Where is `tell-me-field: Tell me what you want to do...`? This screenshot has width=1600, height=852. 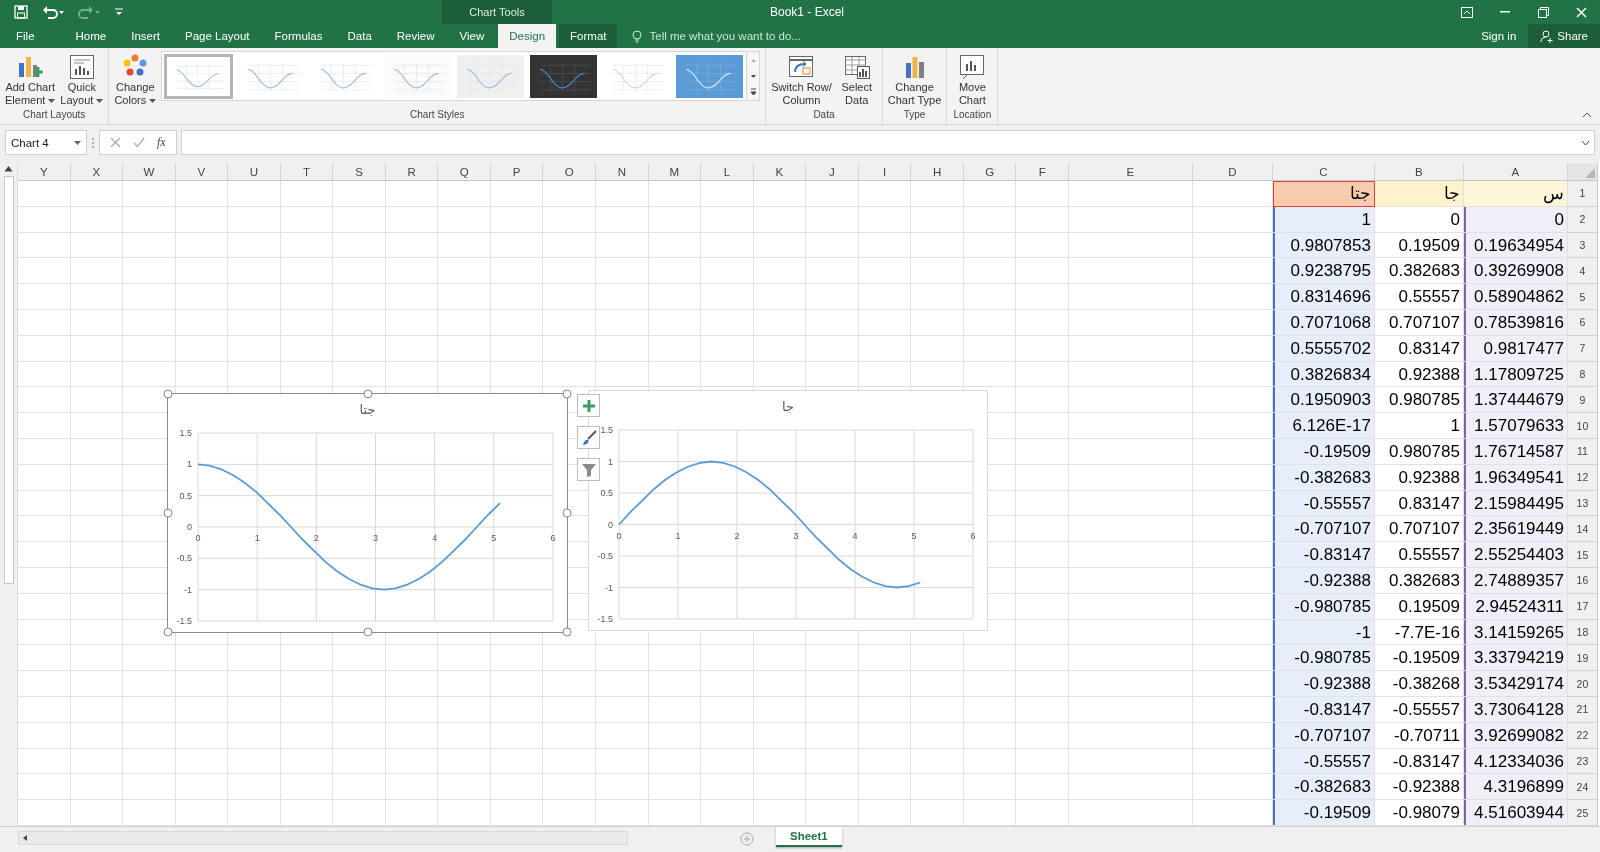 tell-me-field: Tell me what you want to do... is located at coordinates (747, 36).